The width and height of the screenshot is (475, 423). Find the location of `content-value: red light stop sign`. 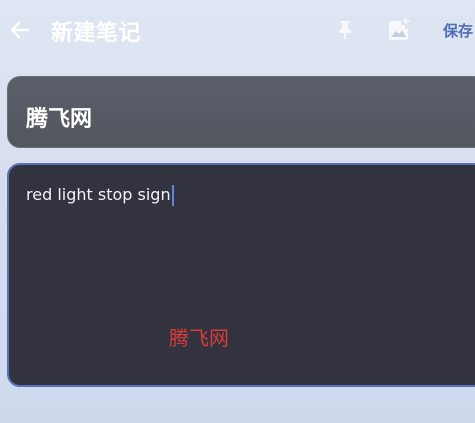

content-value: red light stop sign is located at coordinates (98, 194).